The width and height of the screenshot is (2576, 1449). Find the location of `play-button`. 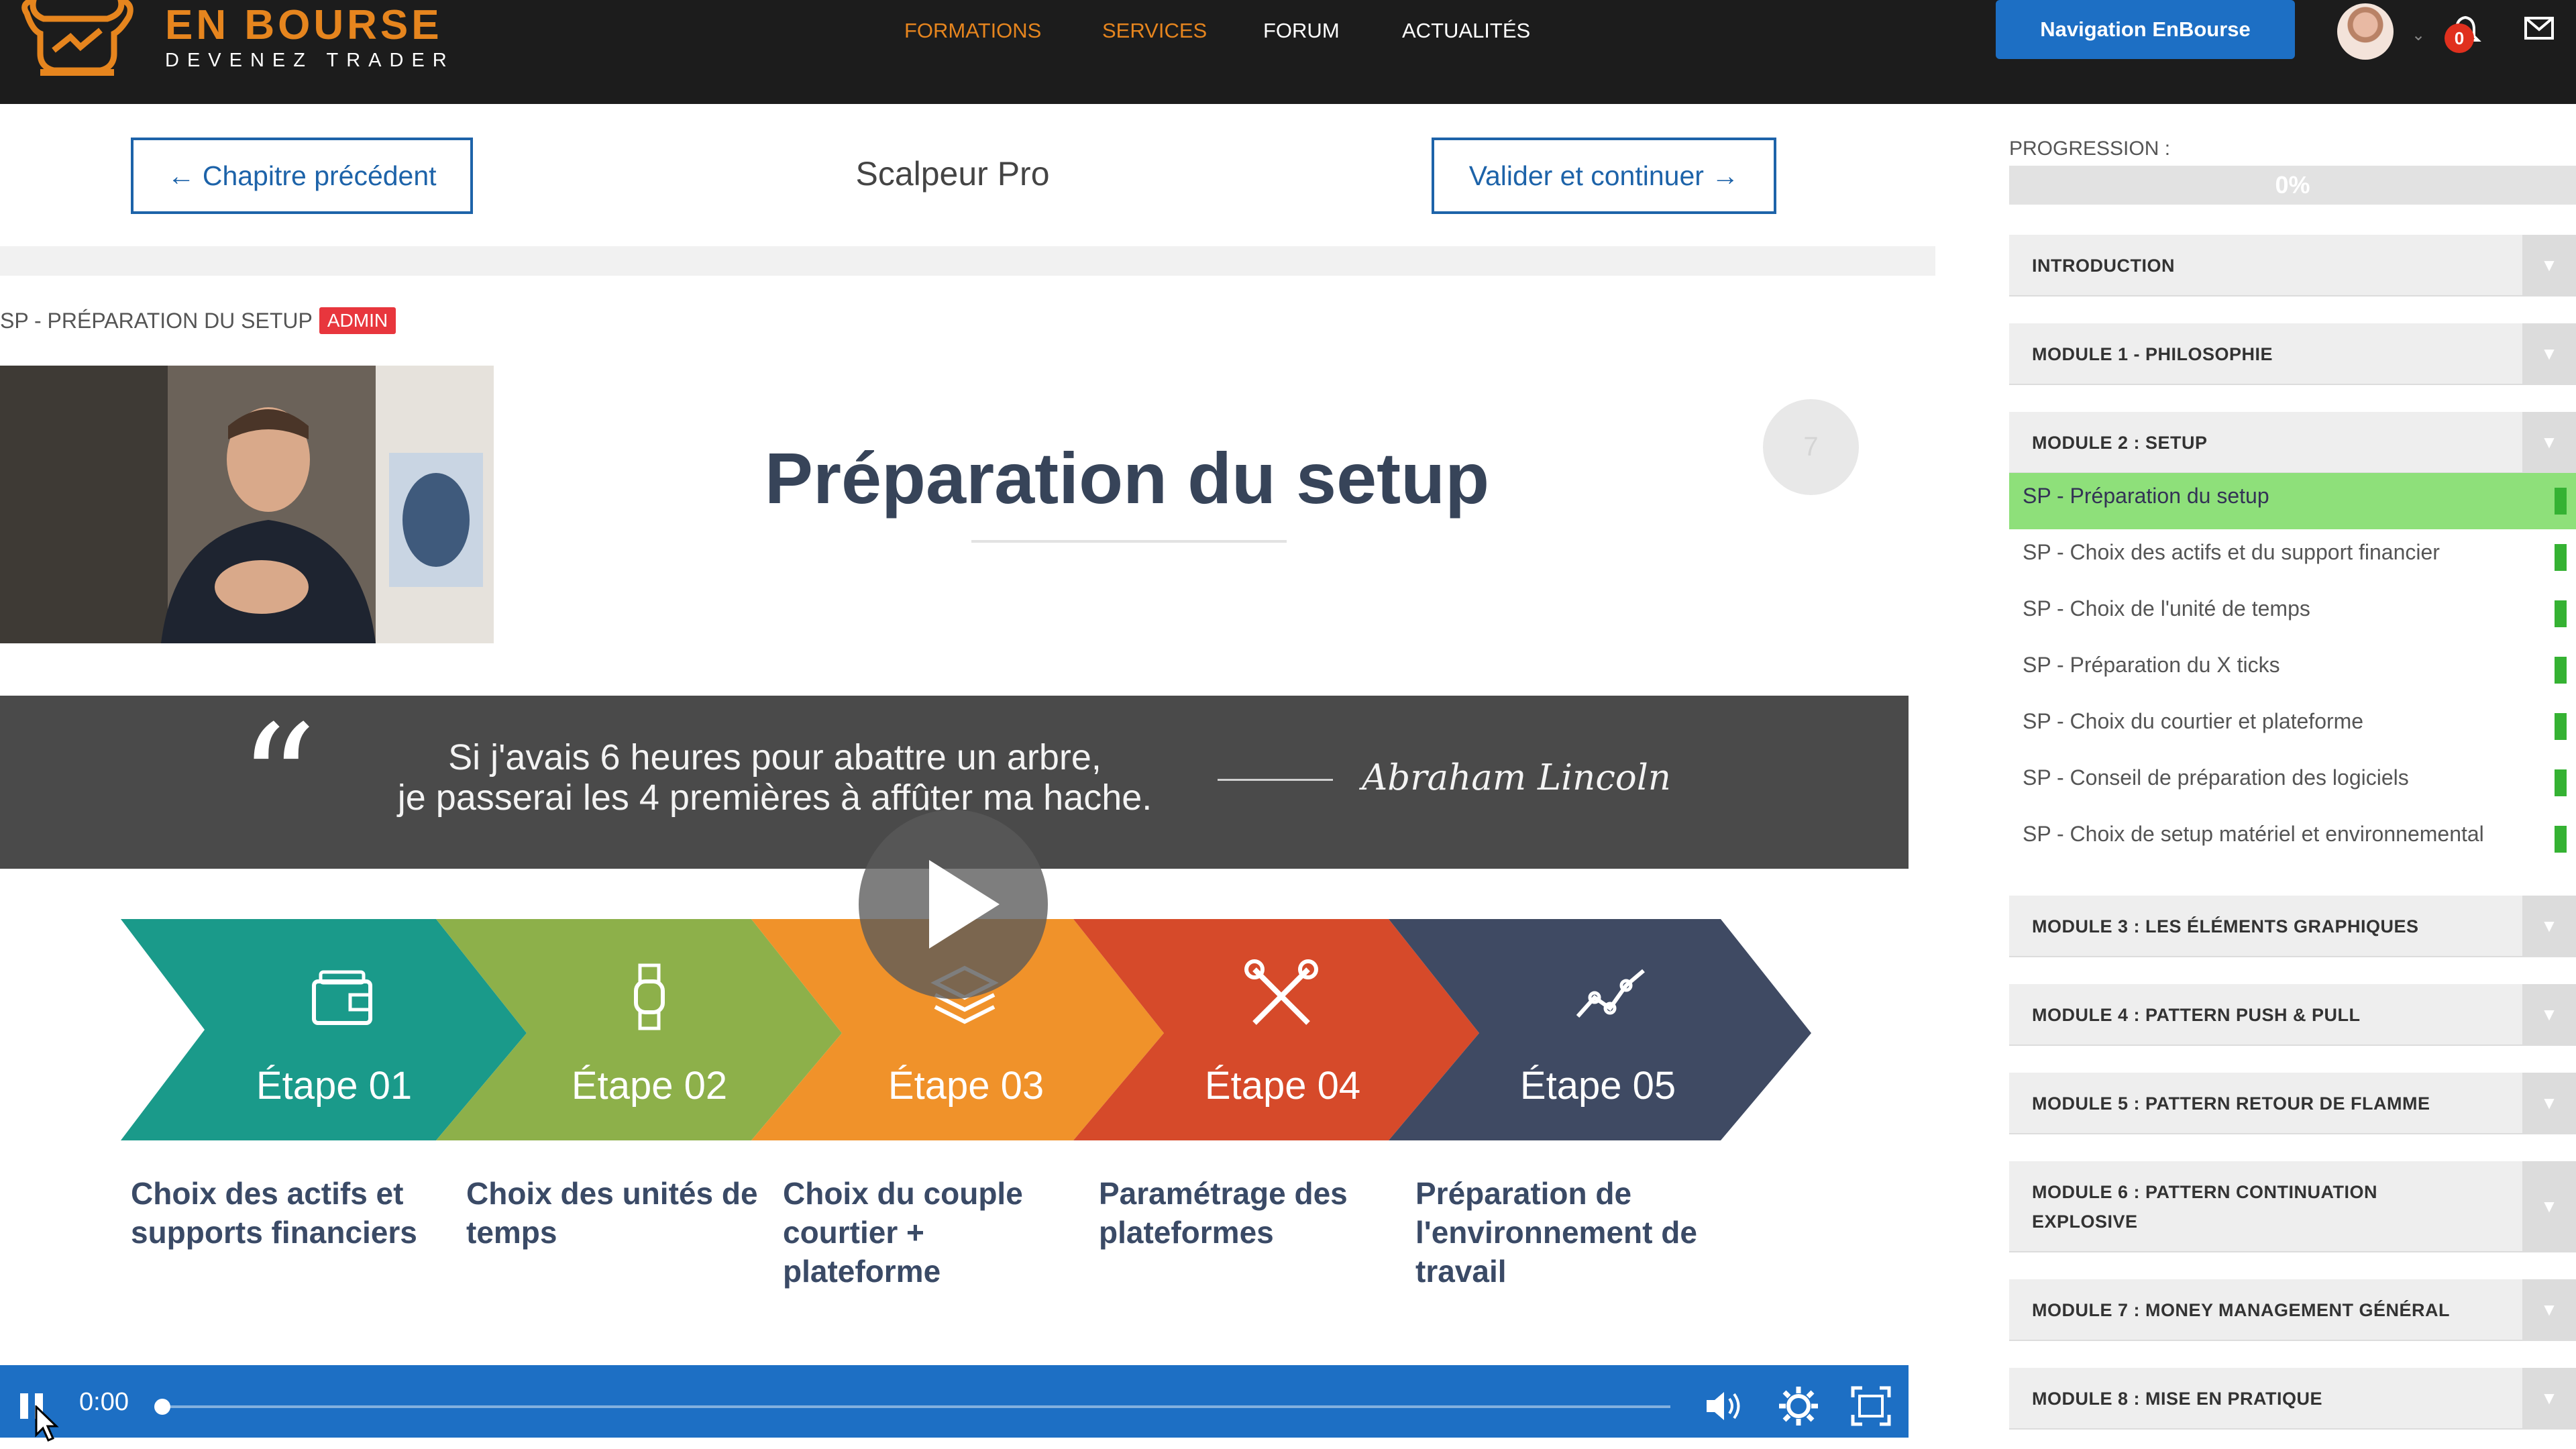

play-button is located at coordinates (953, 904).